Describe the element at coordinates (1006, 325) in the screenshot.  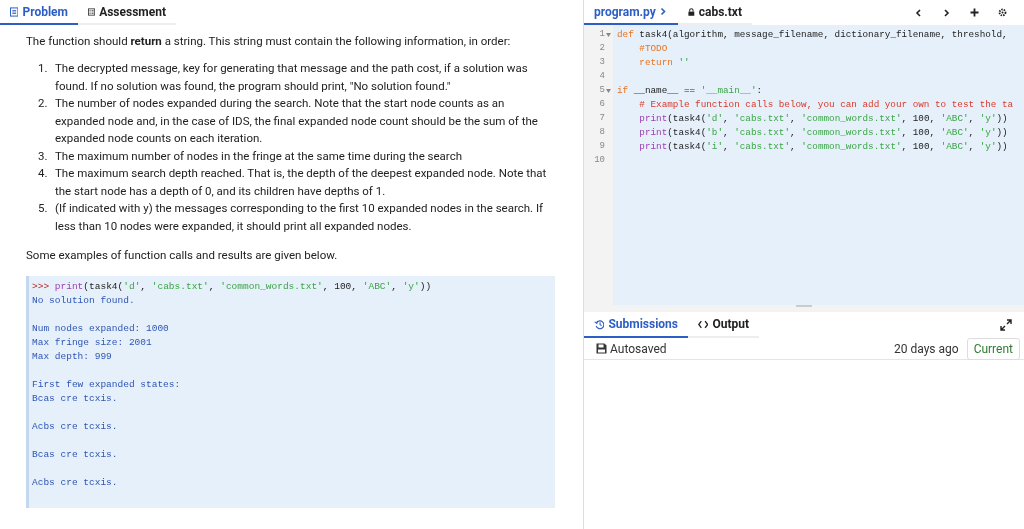
I see `expand-icon` at that location.